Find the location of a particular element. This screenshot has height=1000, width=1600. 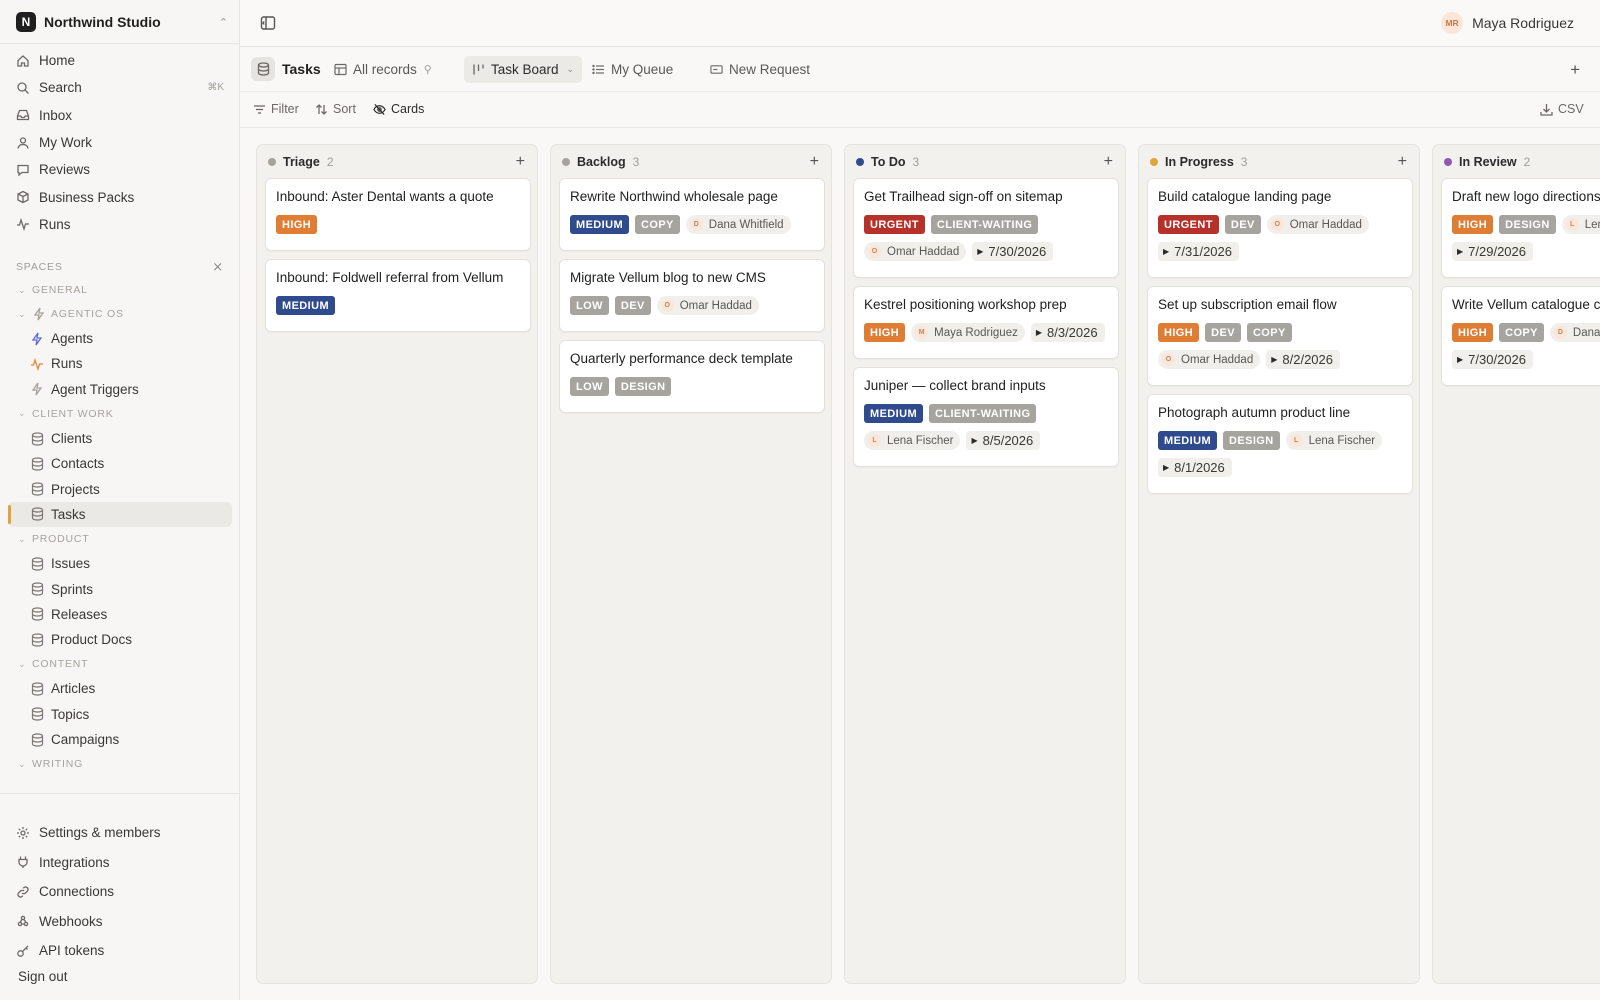

filter-button: Filter is located at coordinates (276, 109).